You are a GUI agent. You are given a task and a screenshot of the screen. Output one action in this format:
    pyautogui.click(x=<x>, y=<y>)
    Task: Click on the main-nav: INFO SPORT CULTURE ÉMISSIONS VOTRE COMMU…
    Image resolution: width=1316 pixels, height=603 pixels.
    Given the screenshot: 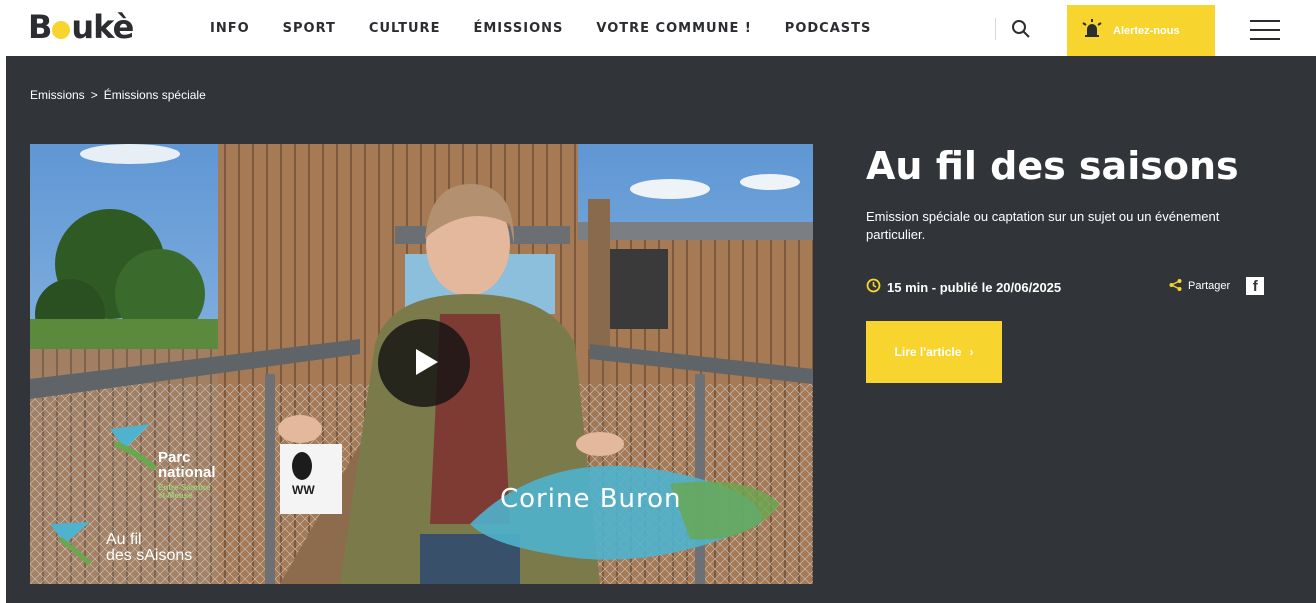 What is the action you would take?
    pyautogui.click(x=540, y=28)
    